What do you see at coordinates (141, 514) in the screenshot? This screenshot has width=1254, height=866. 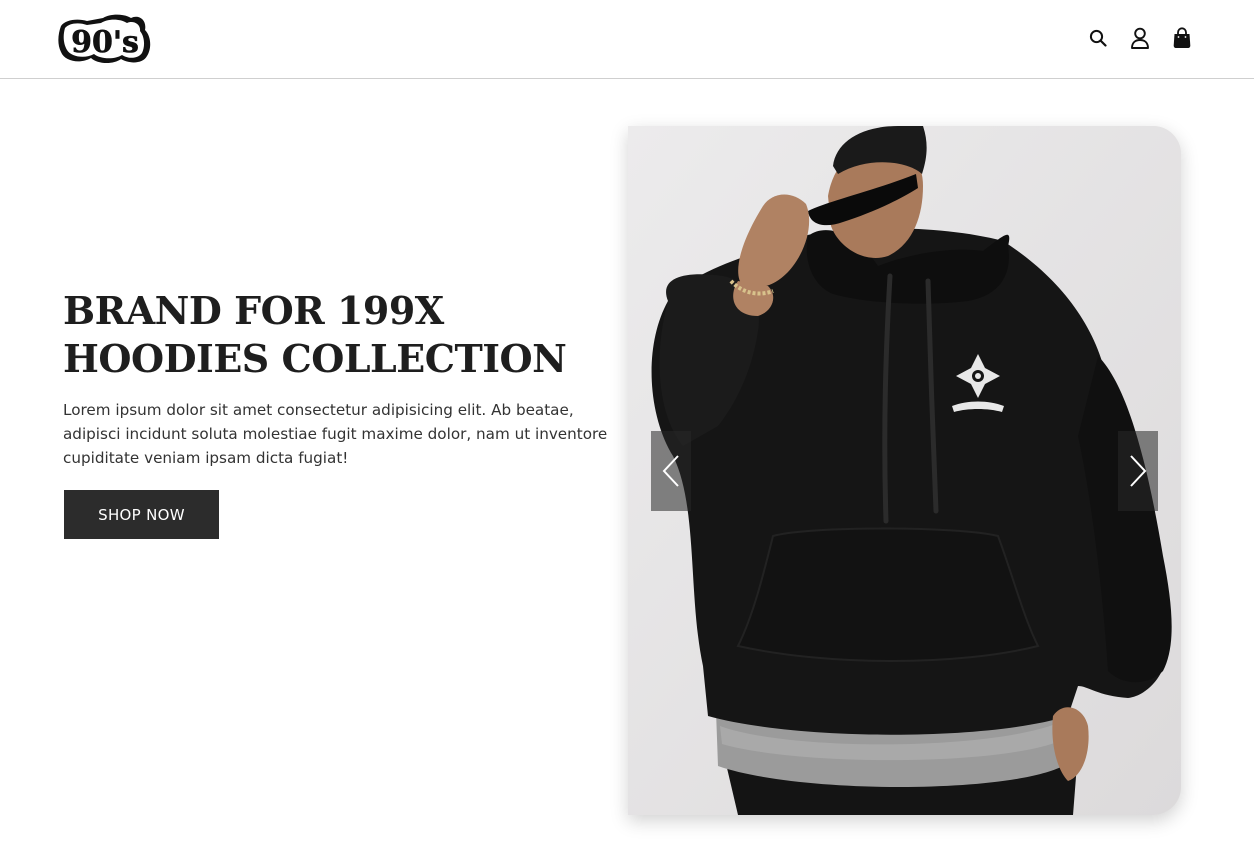 I see `shop-now-button: SHOP NOW` at bounding box center [141, 514].